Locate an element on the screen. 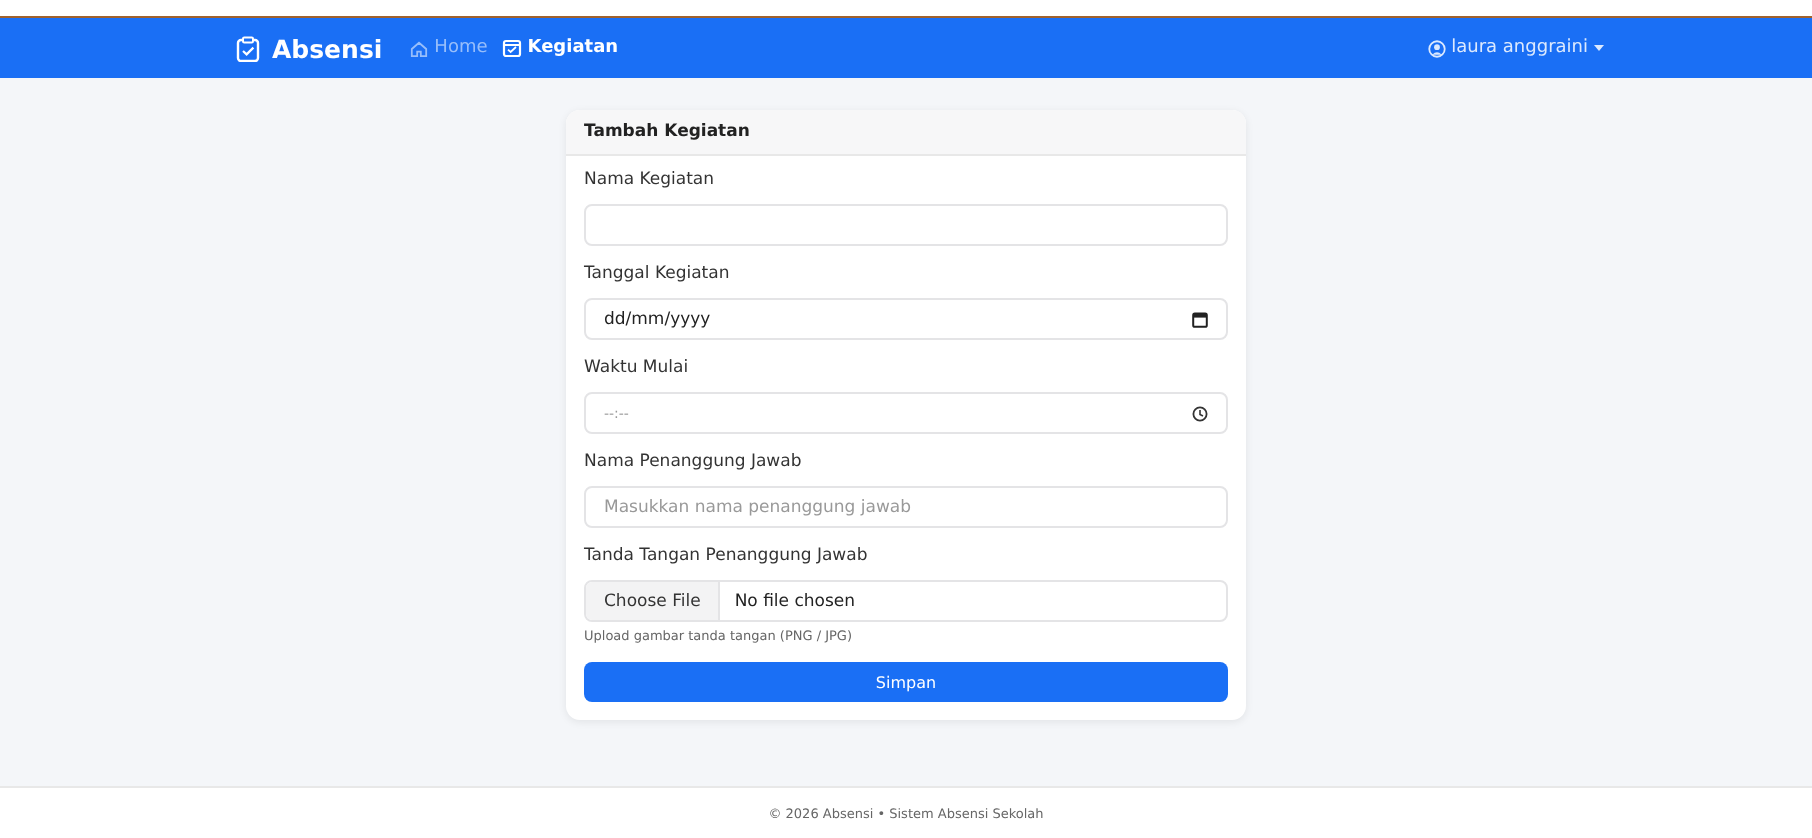 The width and height of the screenshot is (1812, 838). date-field: dd/mm/yyyy is located at coordinates (906, 319).